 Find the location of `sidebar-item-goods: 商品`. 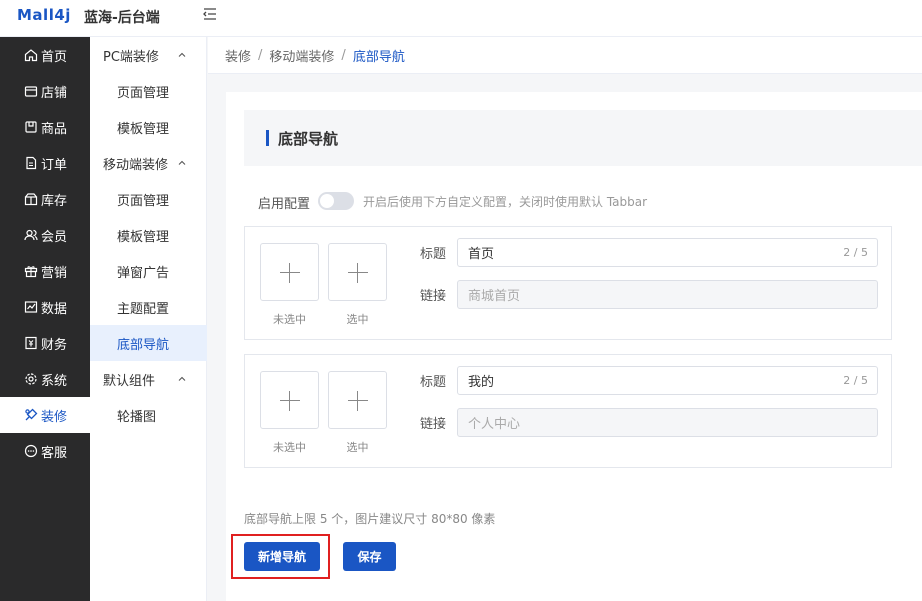

sidebar-item-goods: 商品 is located at coordinates (45, 127).